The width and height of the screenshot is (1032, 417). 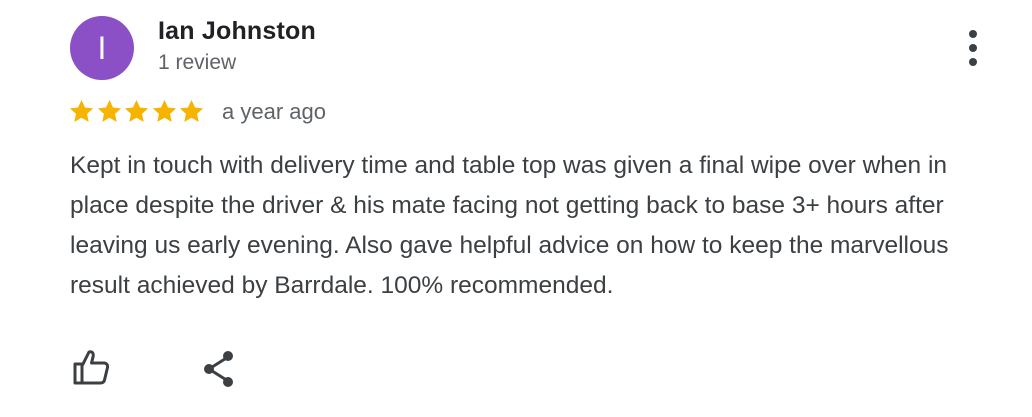 What do you see at coordinates (197, 62) in the screenshot?
I see `reviewer-review-count: 1 review` at bounding box center [197, 62].